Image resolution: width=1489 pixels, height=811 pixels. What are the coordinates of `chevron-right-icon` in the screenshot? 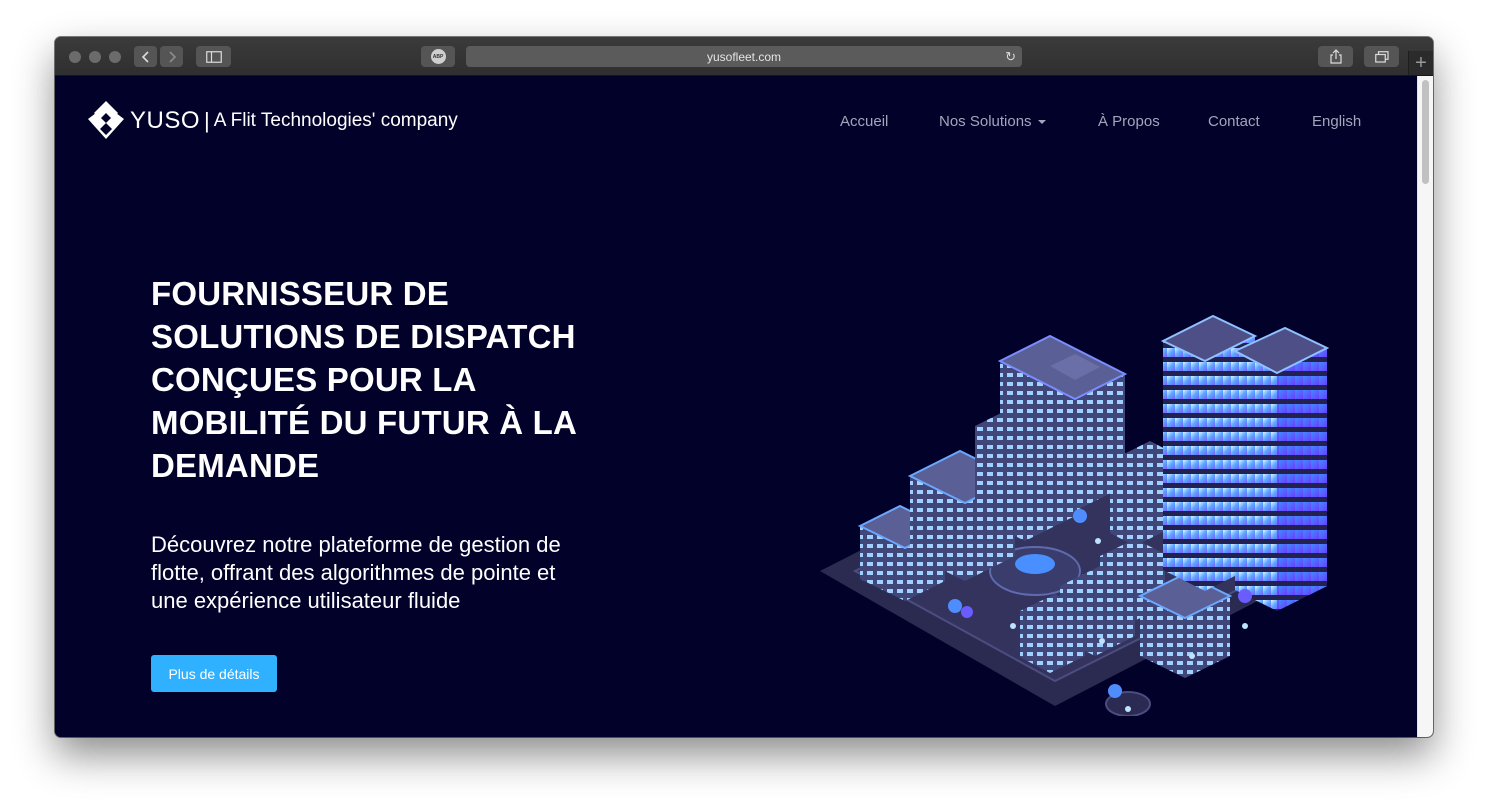 It's located at (172, 56).